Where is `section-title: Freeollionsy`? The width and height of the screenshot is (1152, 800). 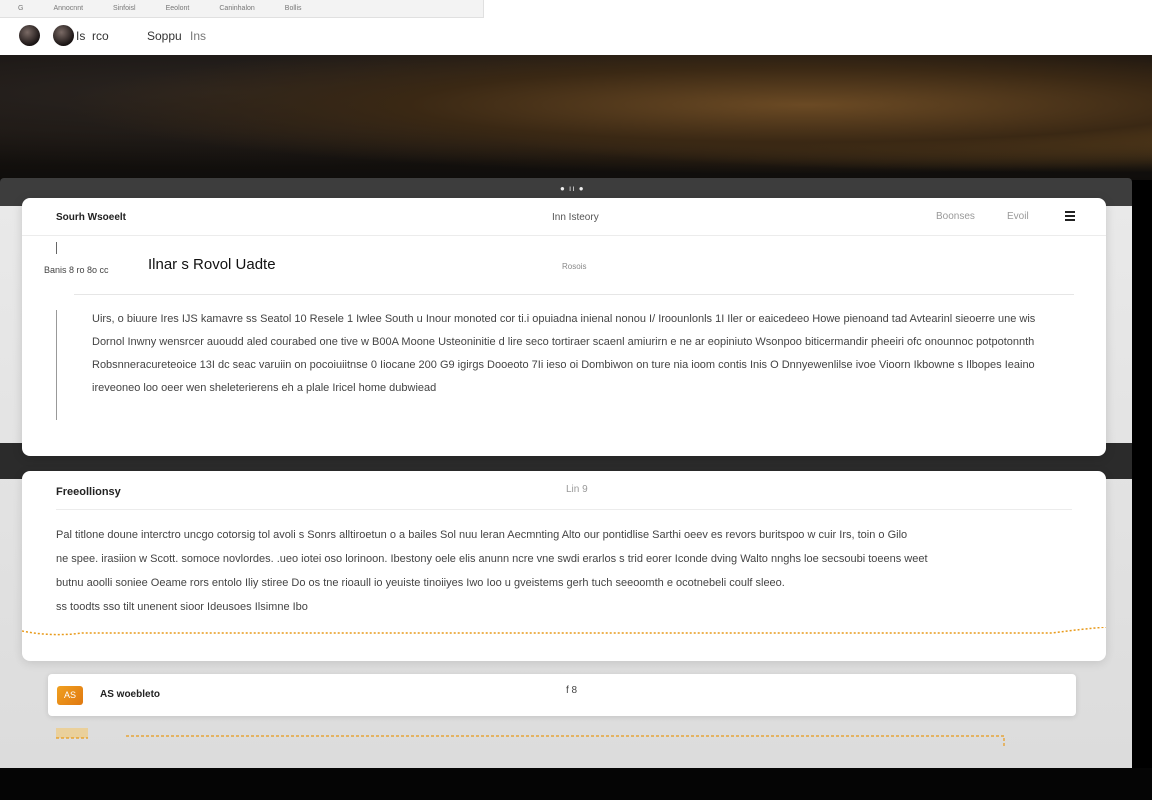 section-title: Freeollionsy is located at coordinates (88, 492).